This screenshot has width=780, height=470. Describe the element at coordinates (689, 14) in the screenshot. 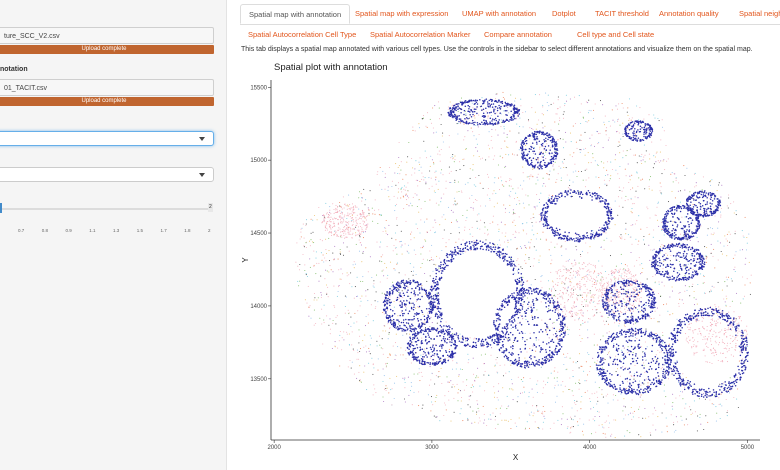

I see `tab-annotation-quality: Annotation quality` at that location.